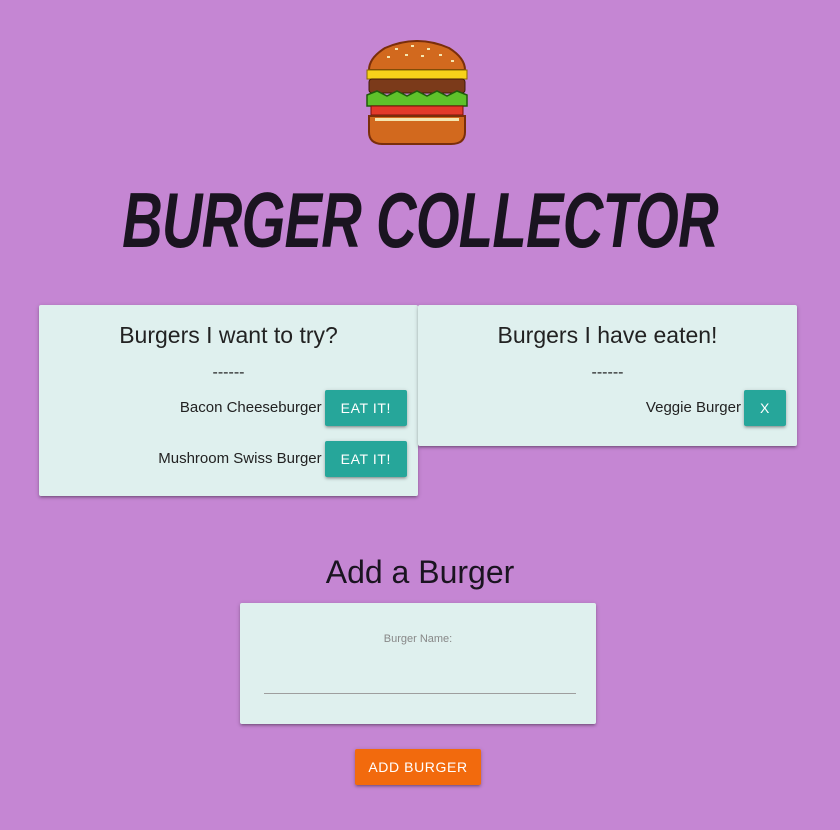 This screenshot has height=830, width=840. I want to click on list-item: Veggie Burger X, so click(607, 407).